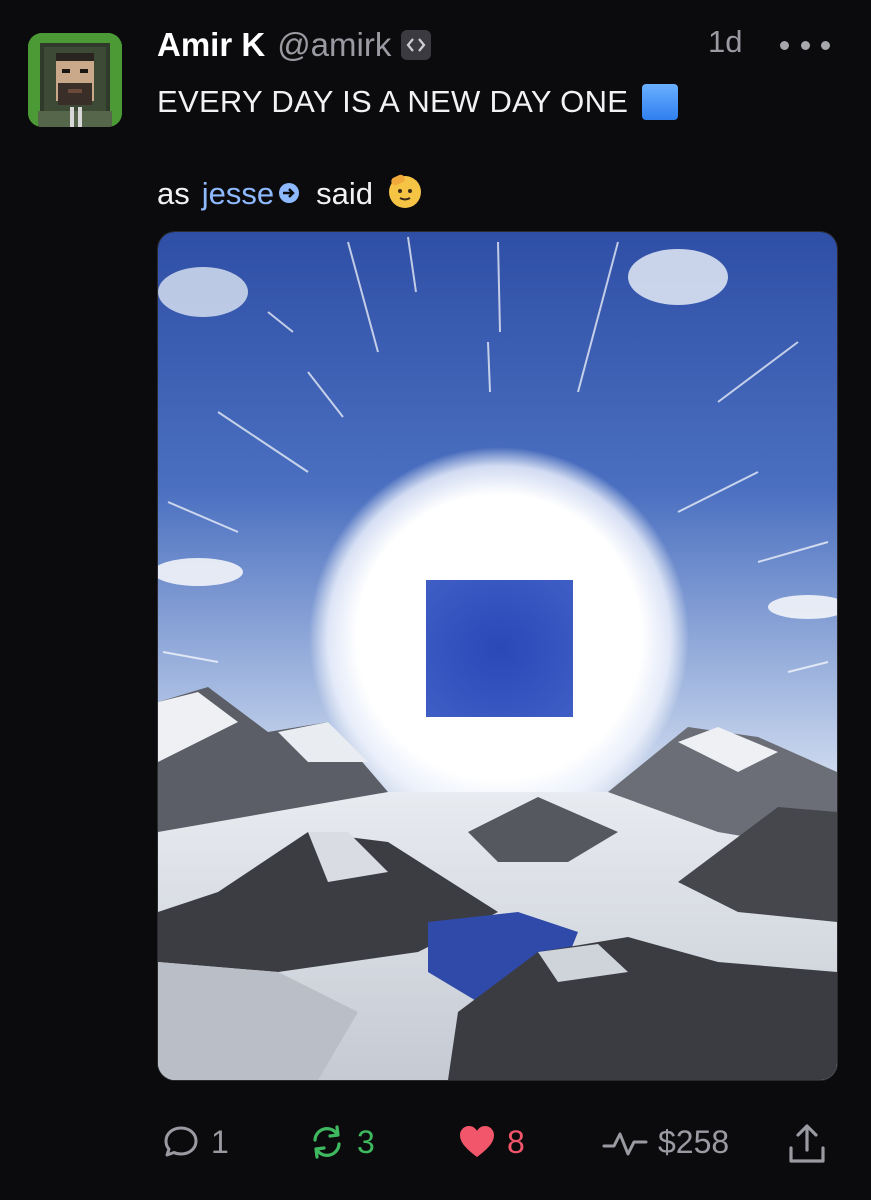 This screenshot has height=1200, width=871. I want to click on heart-icon, so click(477, 1141).